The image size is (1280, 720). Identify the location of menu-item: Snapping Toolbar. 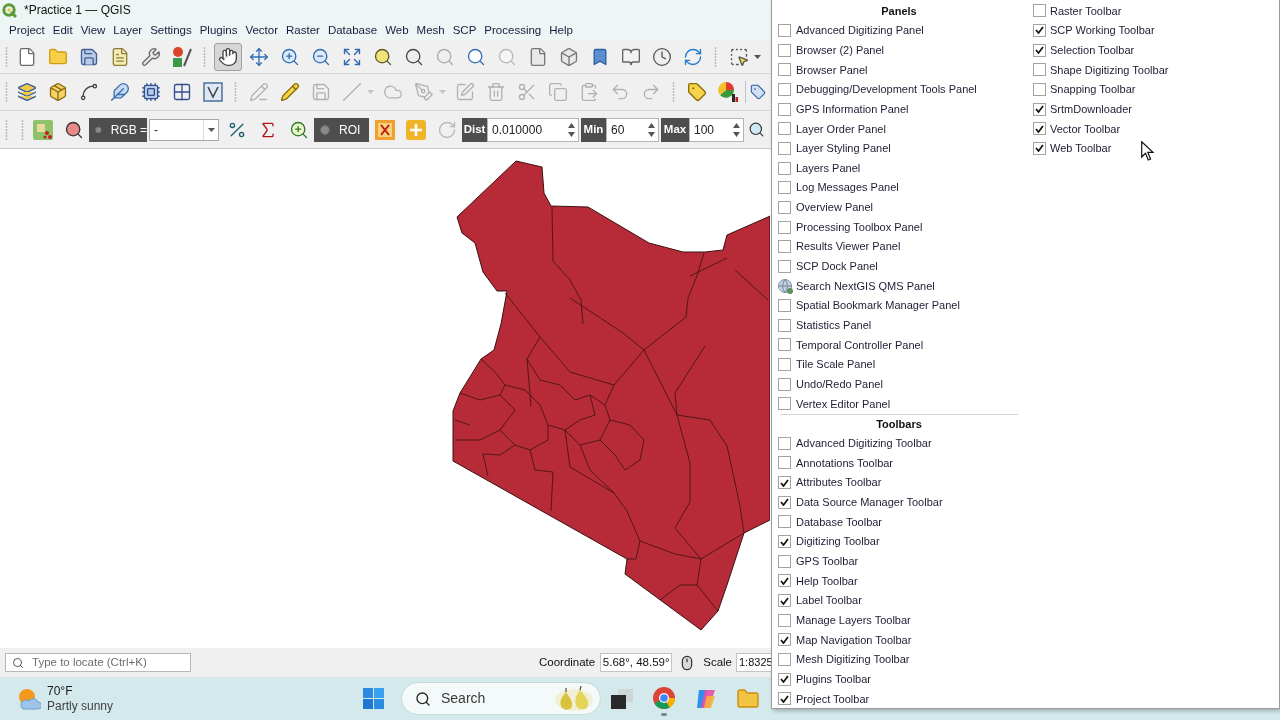
(1093, 89).